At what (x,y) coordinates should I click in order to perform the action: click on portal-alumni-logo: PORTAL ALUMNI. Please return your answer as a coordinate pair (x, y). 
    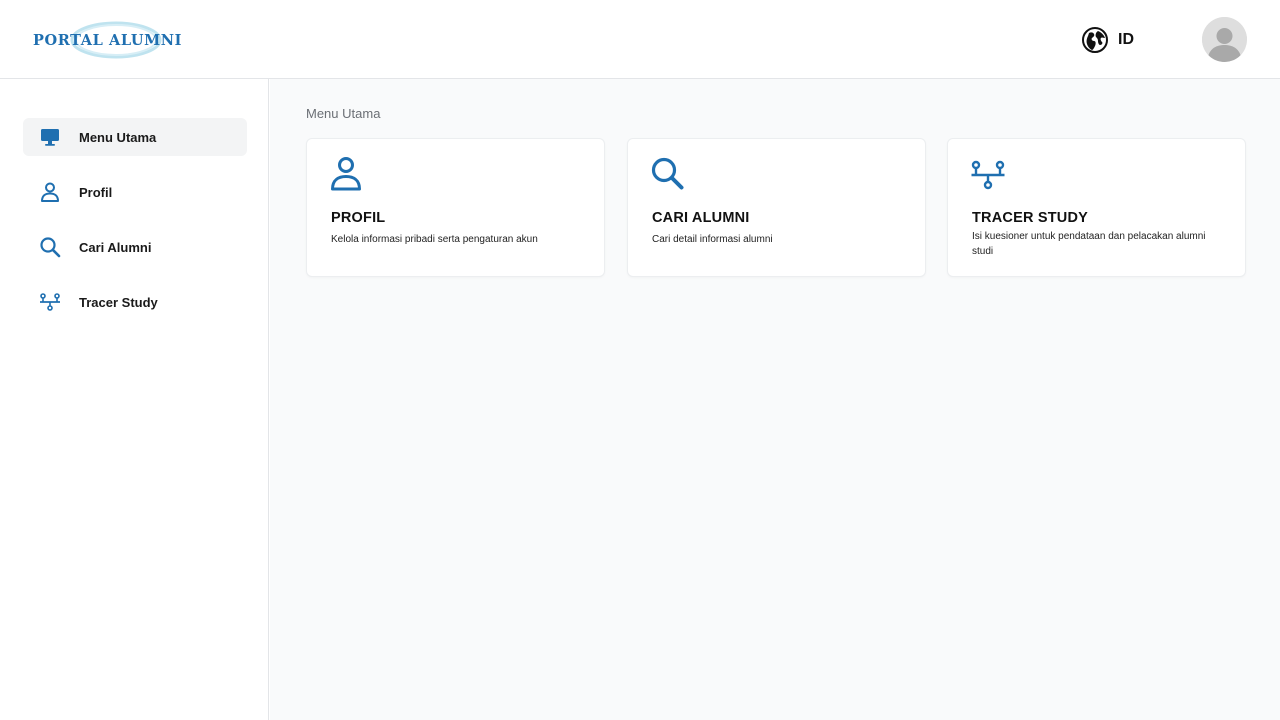
    Looking at the image, I should click on (108, 39).